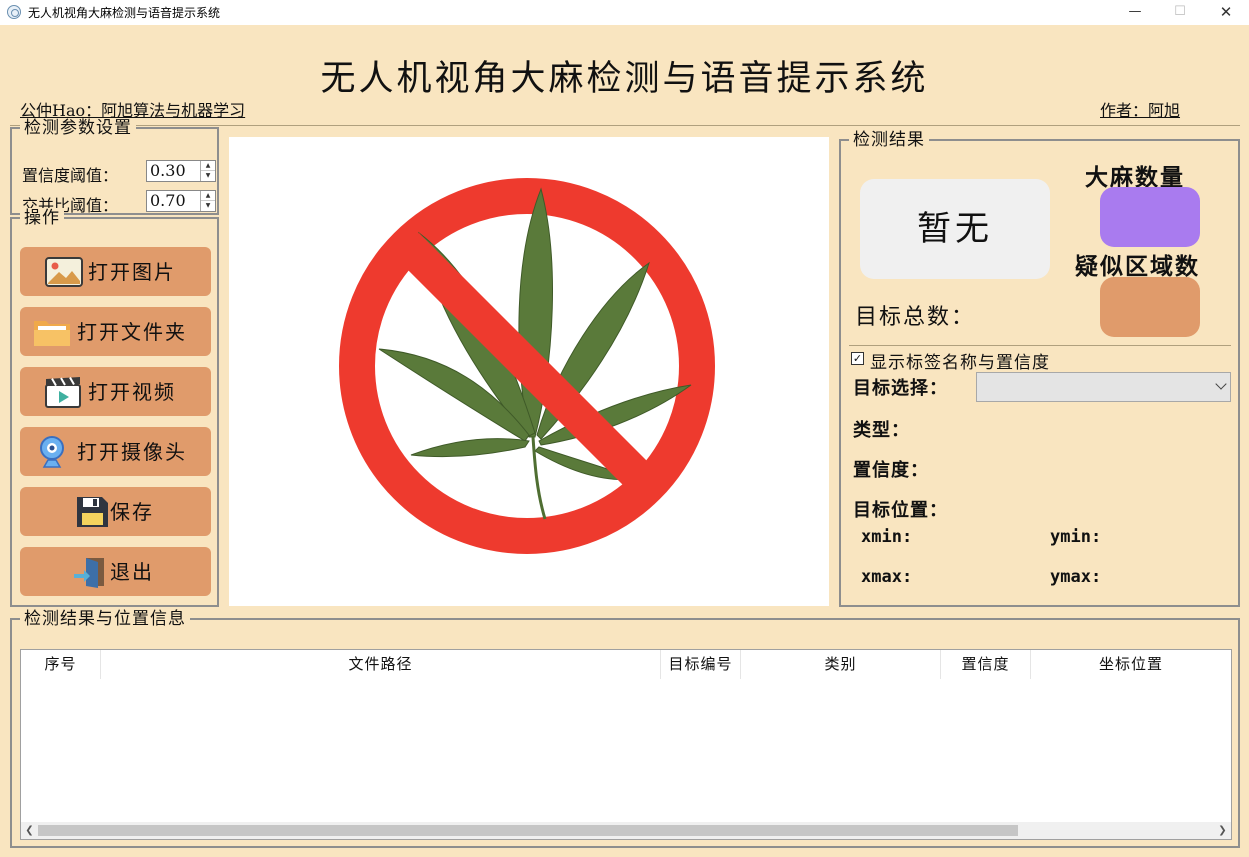  Describe the element at coordinates (955, 229) in the screenshot. I see `no-result-display: 暂无` at that location.